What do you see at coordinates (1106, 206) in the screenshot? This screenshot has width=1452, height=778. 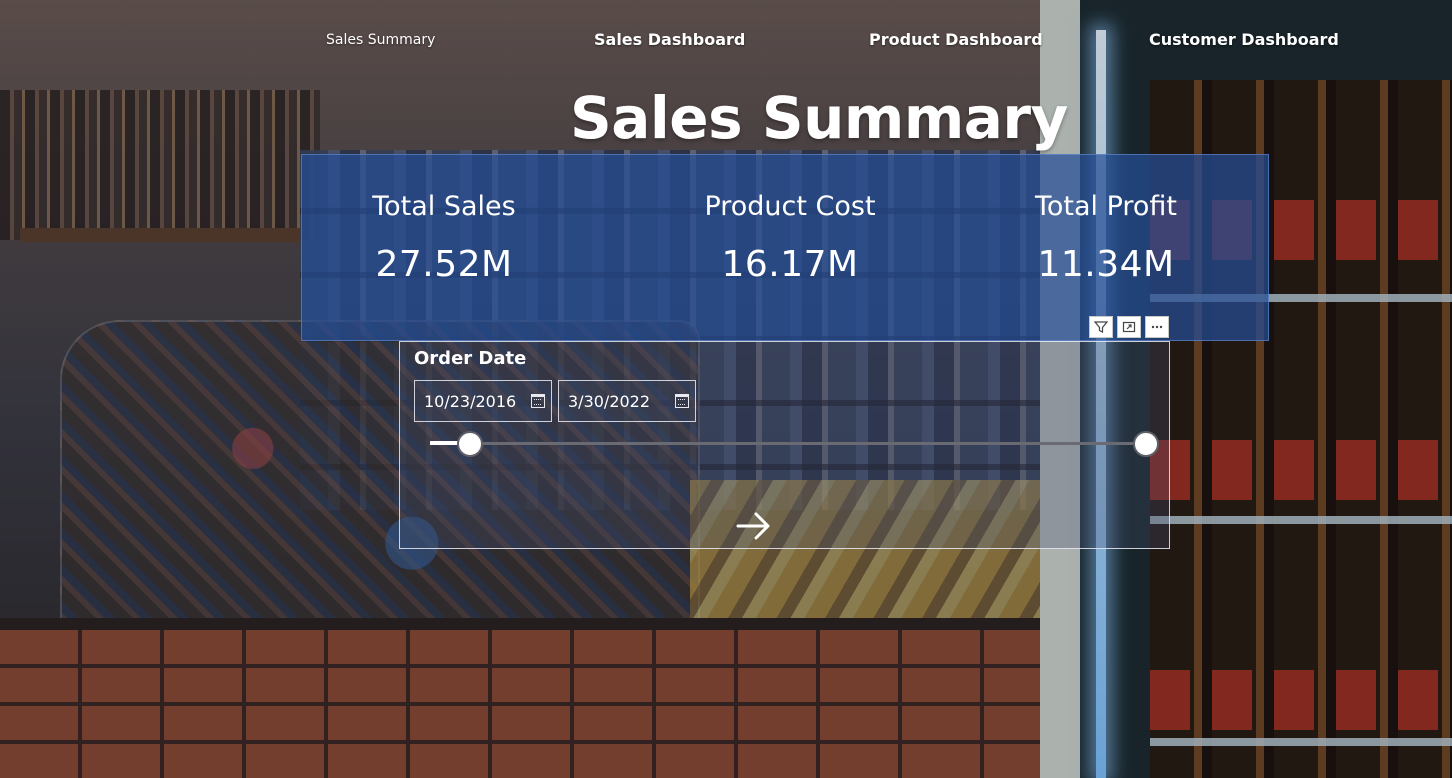 I see `kpi-label: Total Profit` at bounding box center [1106, 206].